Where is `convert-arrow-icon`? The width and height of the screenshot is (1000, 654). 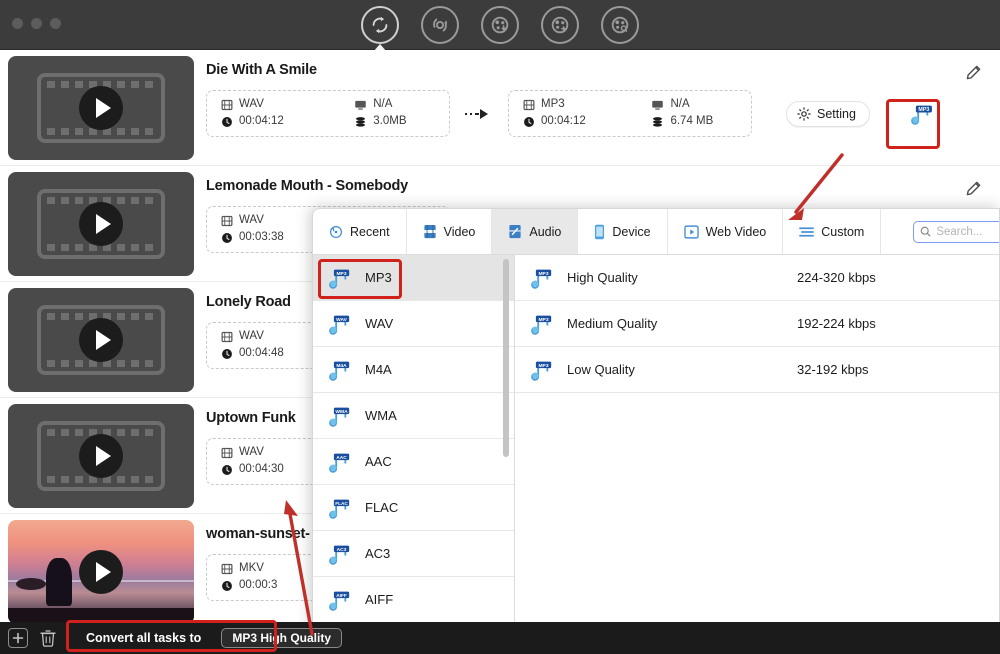
convert-arrow-icon is located at coordinates (479, 114).